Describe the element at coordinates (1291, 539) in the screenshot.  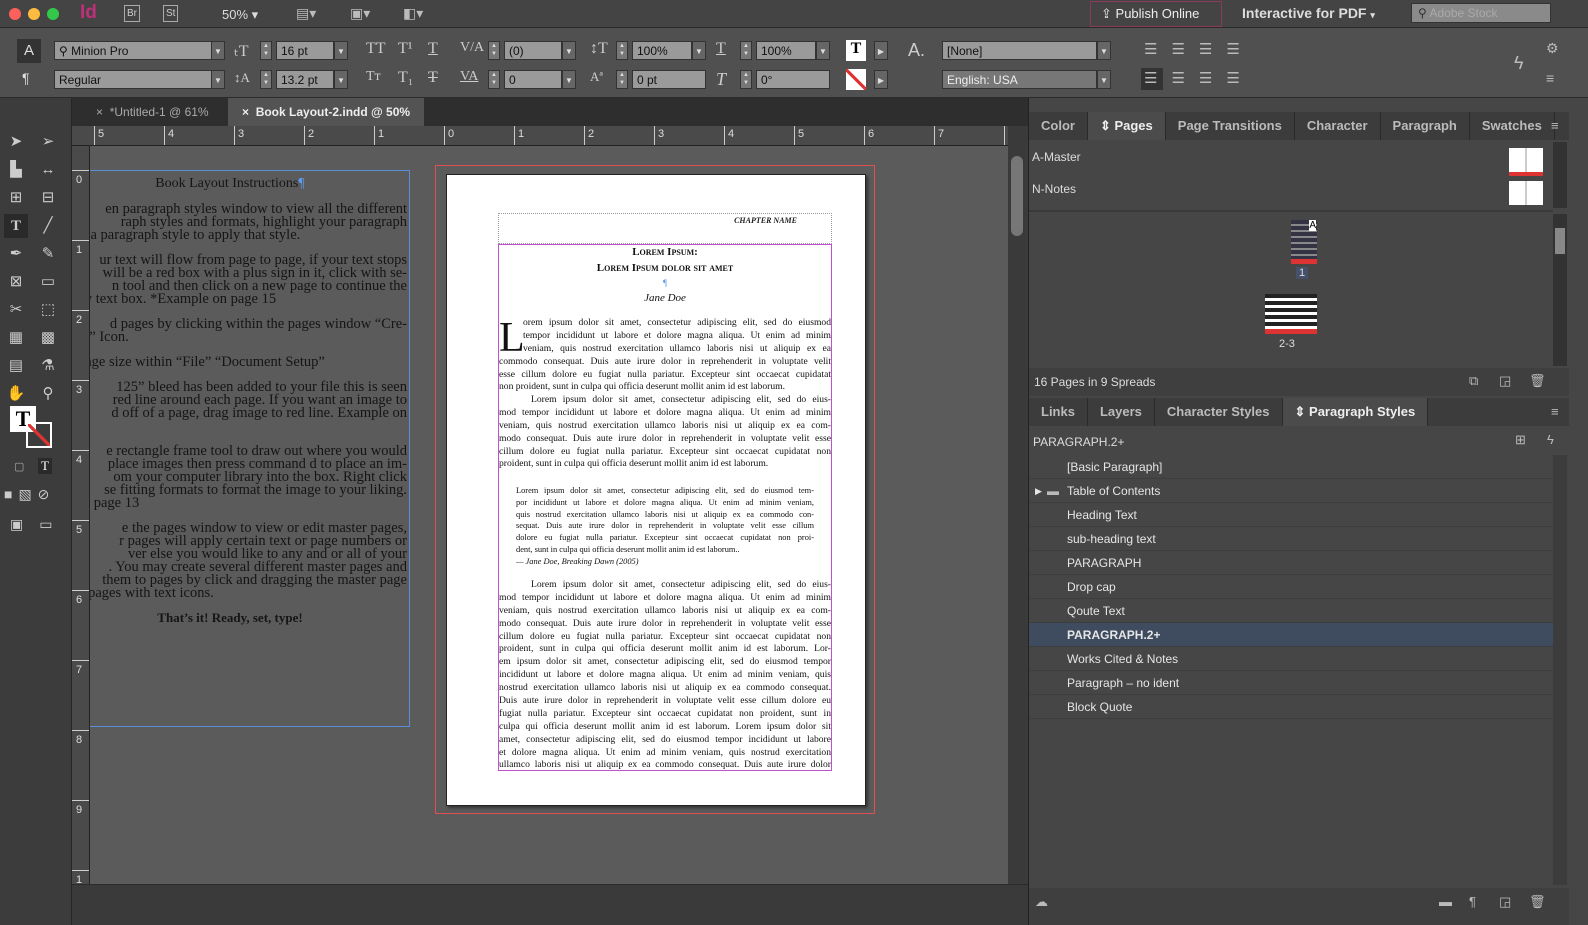
I see `paragraph-style-item: sub-heading text` at that location.